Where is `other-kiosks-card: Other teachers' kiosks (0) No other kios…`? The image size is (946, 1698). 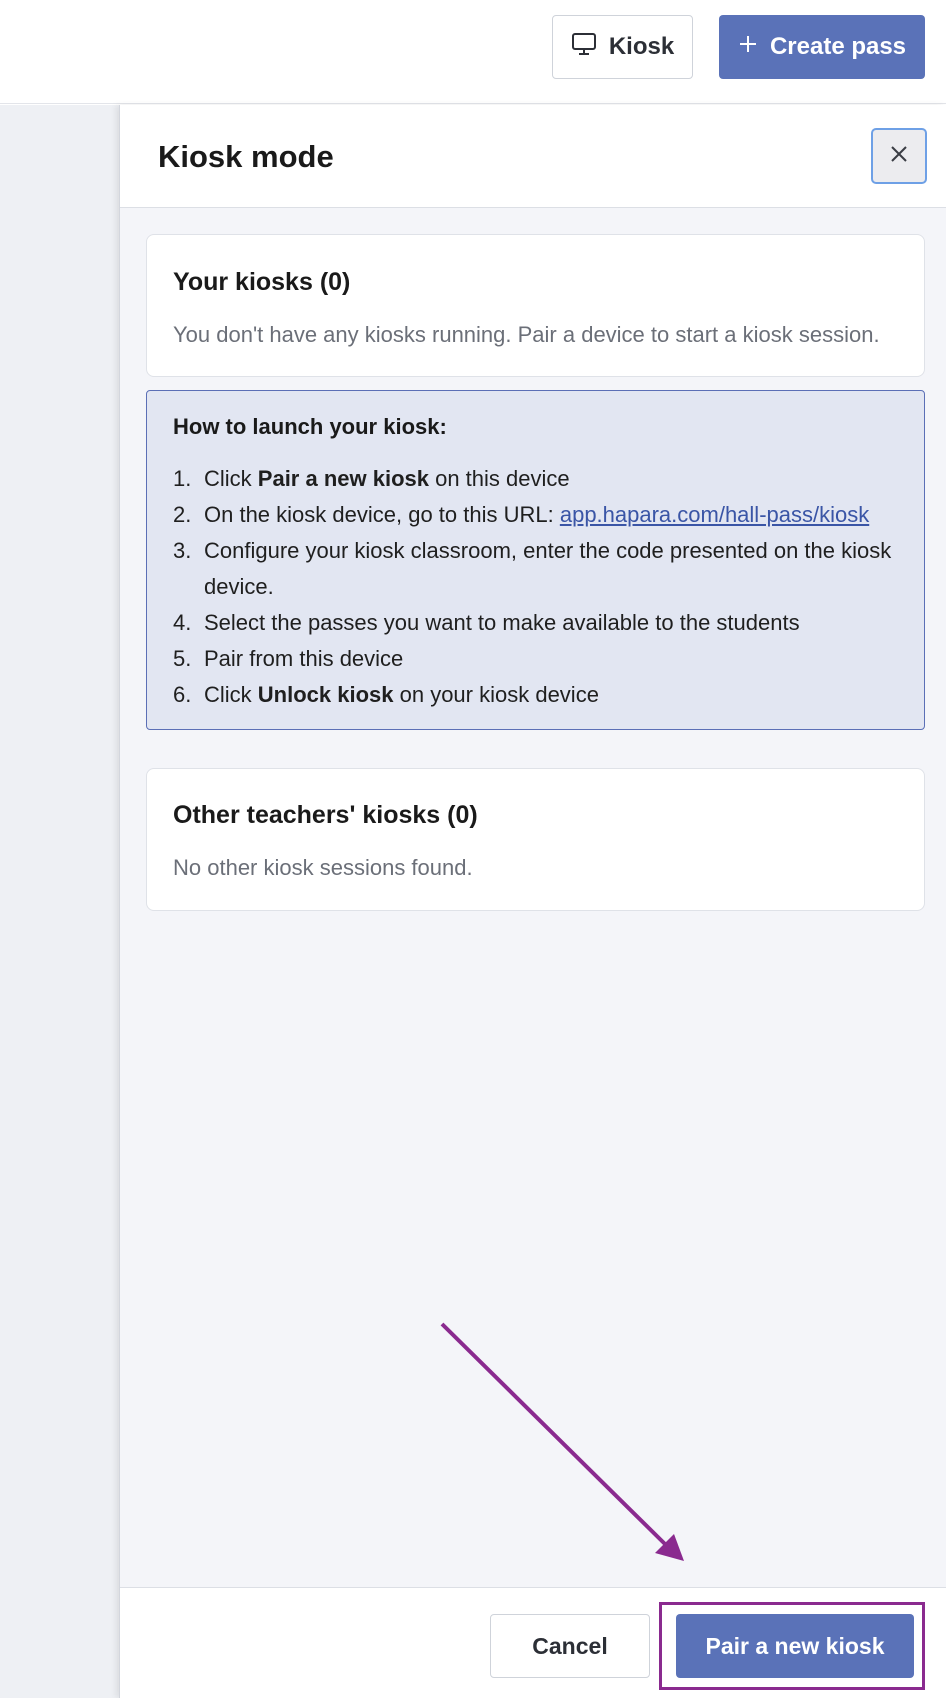 other-kiosks-card: Other teachers' kiosks (0) No other kios… is located at coordinates (535, 839).